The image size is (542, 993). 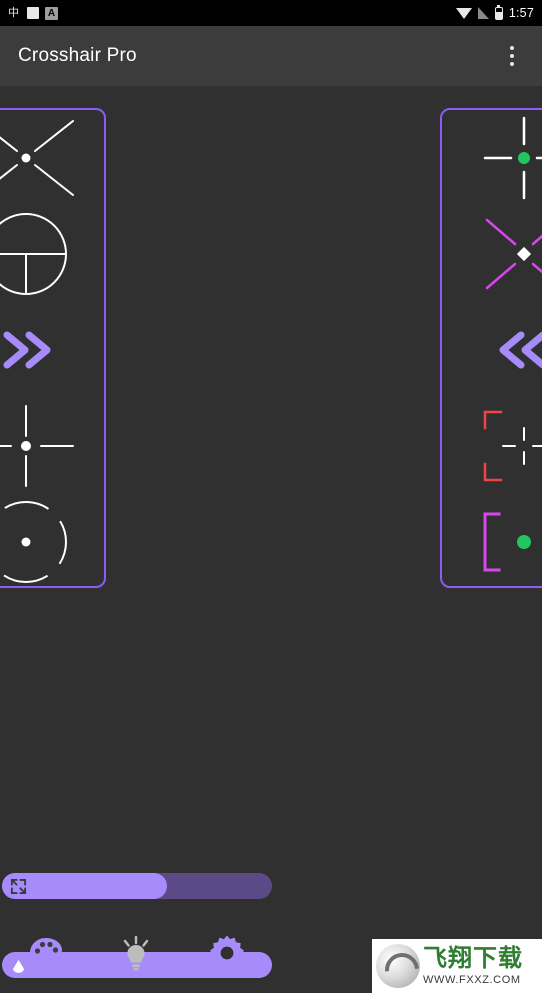 I want to click on crosshair-option-x-diamond-magenta, so click(x=492, y=254).